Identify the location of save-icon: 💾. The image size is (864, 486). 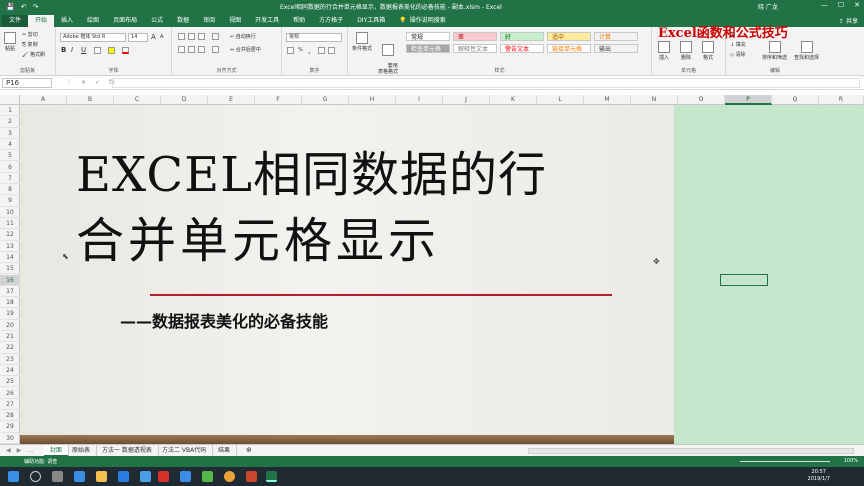
(10, 7).